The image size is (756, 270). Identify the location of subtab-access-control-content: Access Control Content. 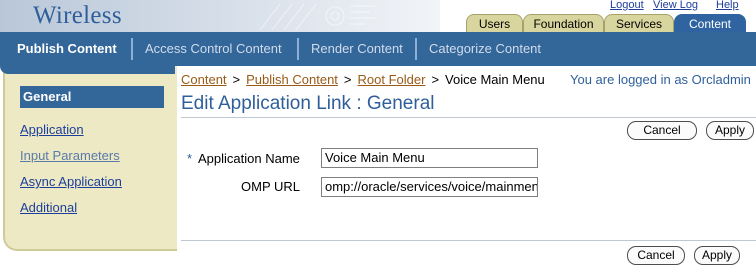
(213, 49).